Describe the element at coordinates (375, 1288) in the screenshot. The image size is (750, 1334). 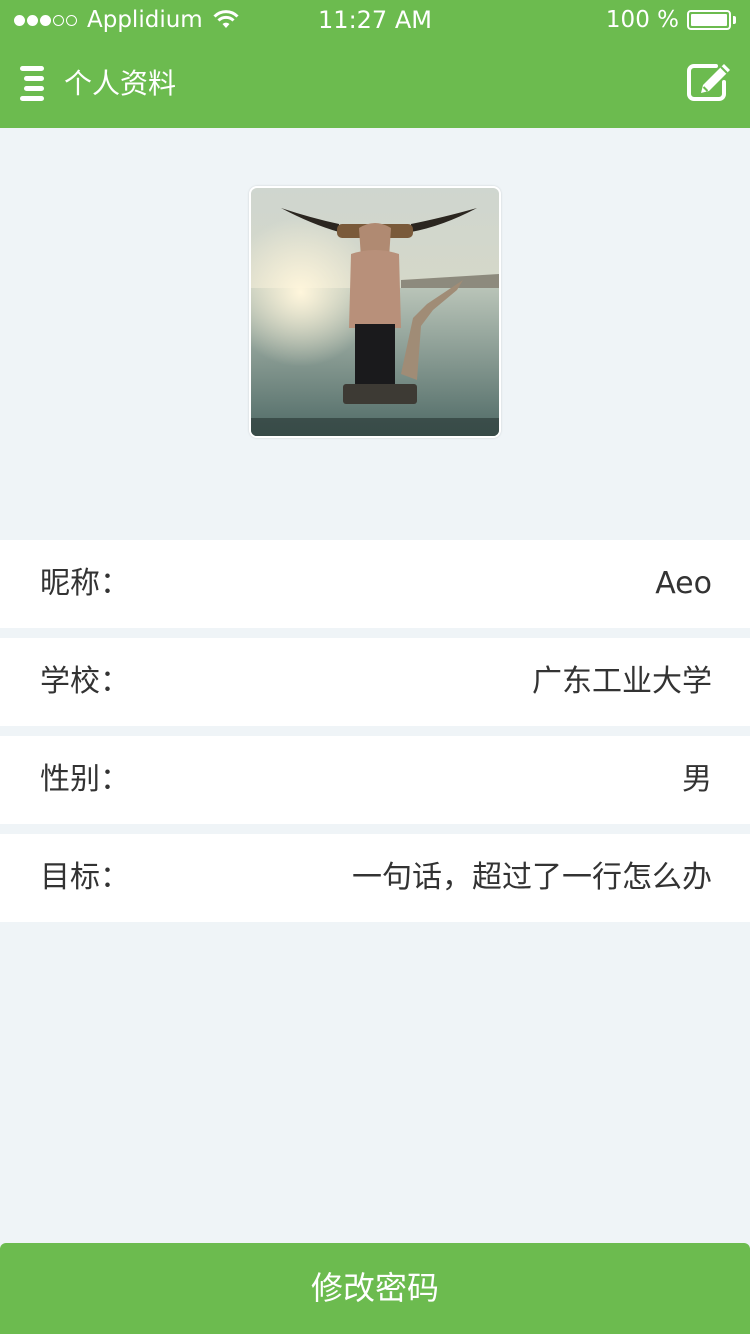
I see `change-password-button: 修改密码` at that location.